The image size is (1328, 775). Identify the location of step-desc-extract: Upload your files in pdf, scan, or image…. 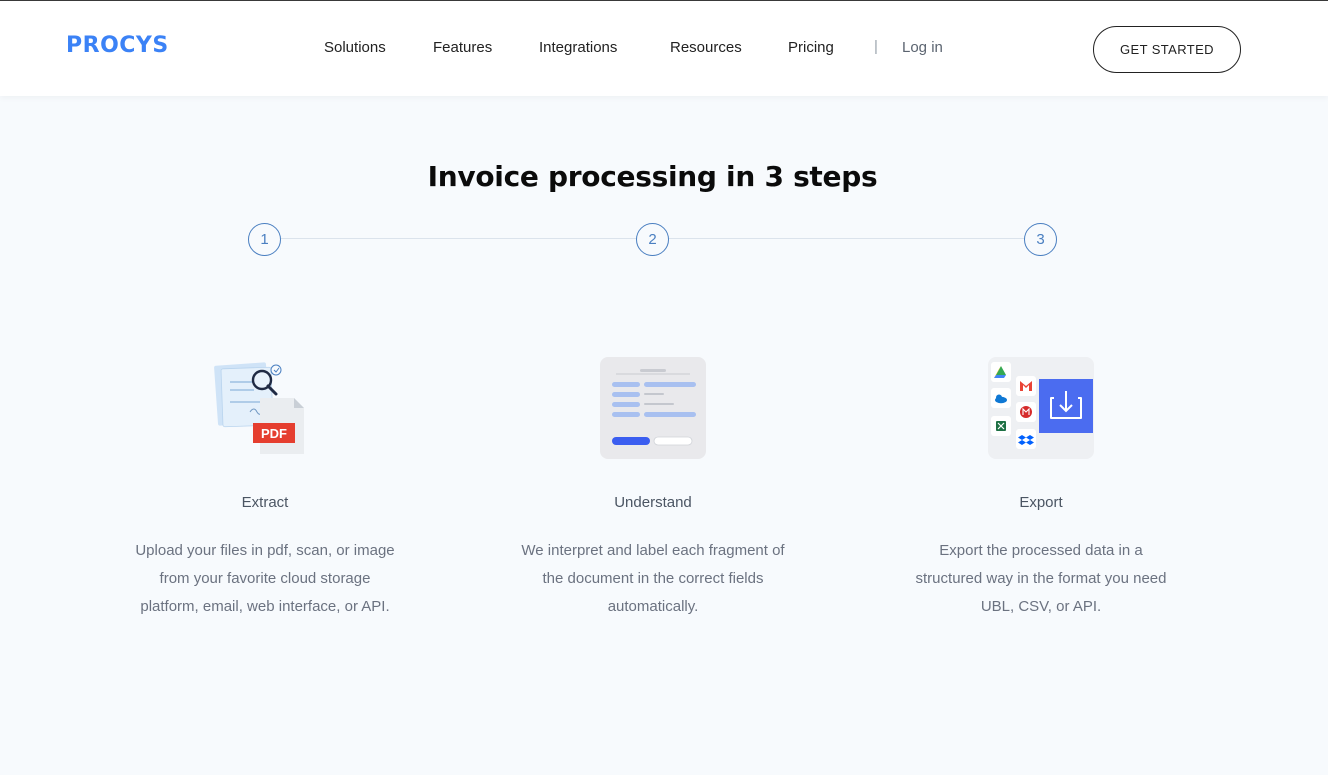
(265, 578).